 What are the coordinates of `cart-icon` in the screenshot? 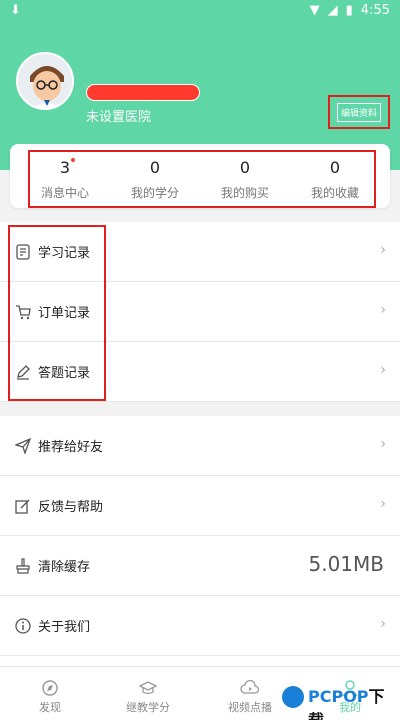 It's located at (23, 312).